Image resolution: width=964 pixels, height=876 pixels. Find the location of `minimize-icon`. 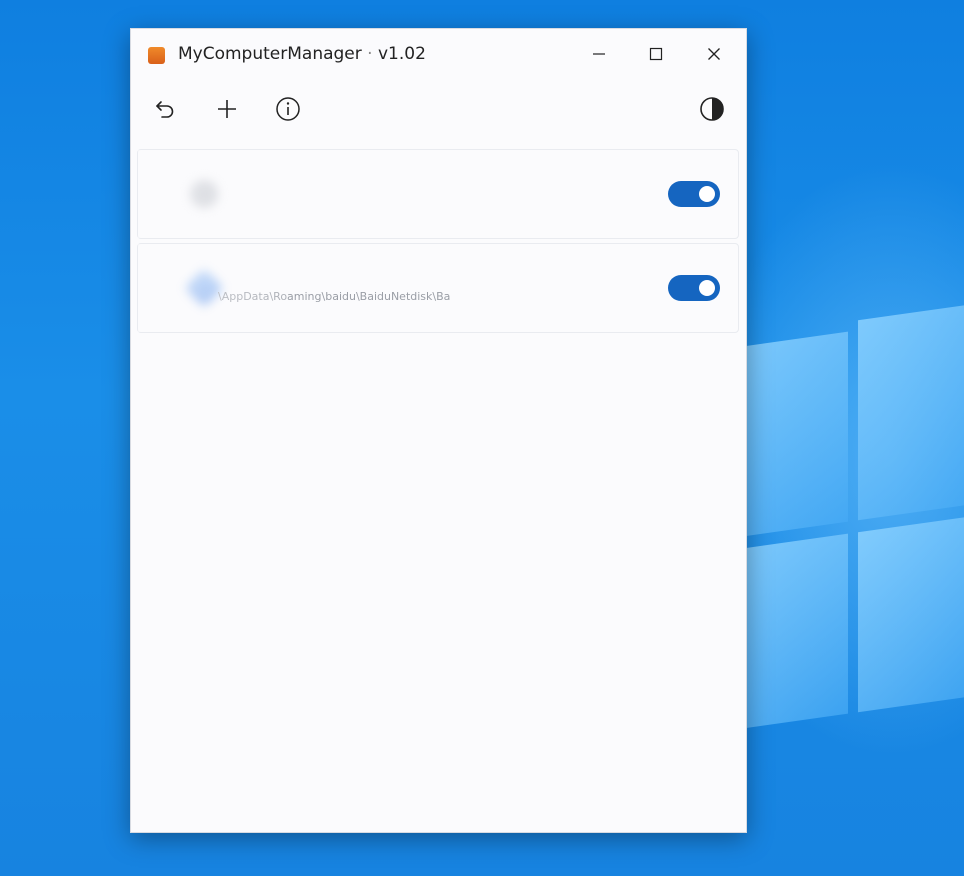

minimize-icon is located at coordinates (599, 54).